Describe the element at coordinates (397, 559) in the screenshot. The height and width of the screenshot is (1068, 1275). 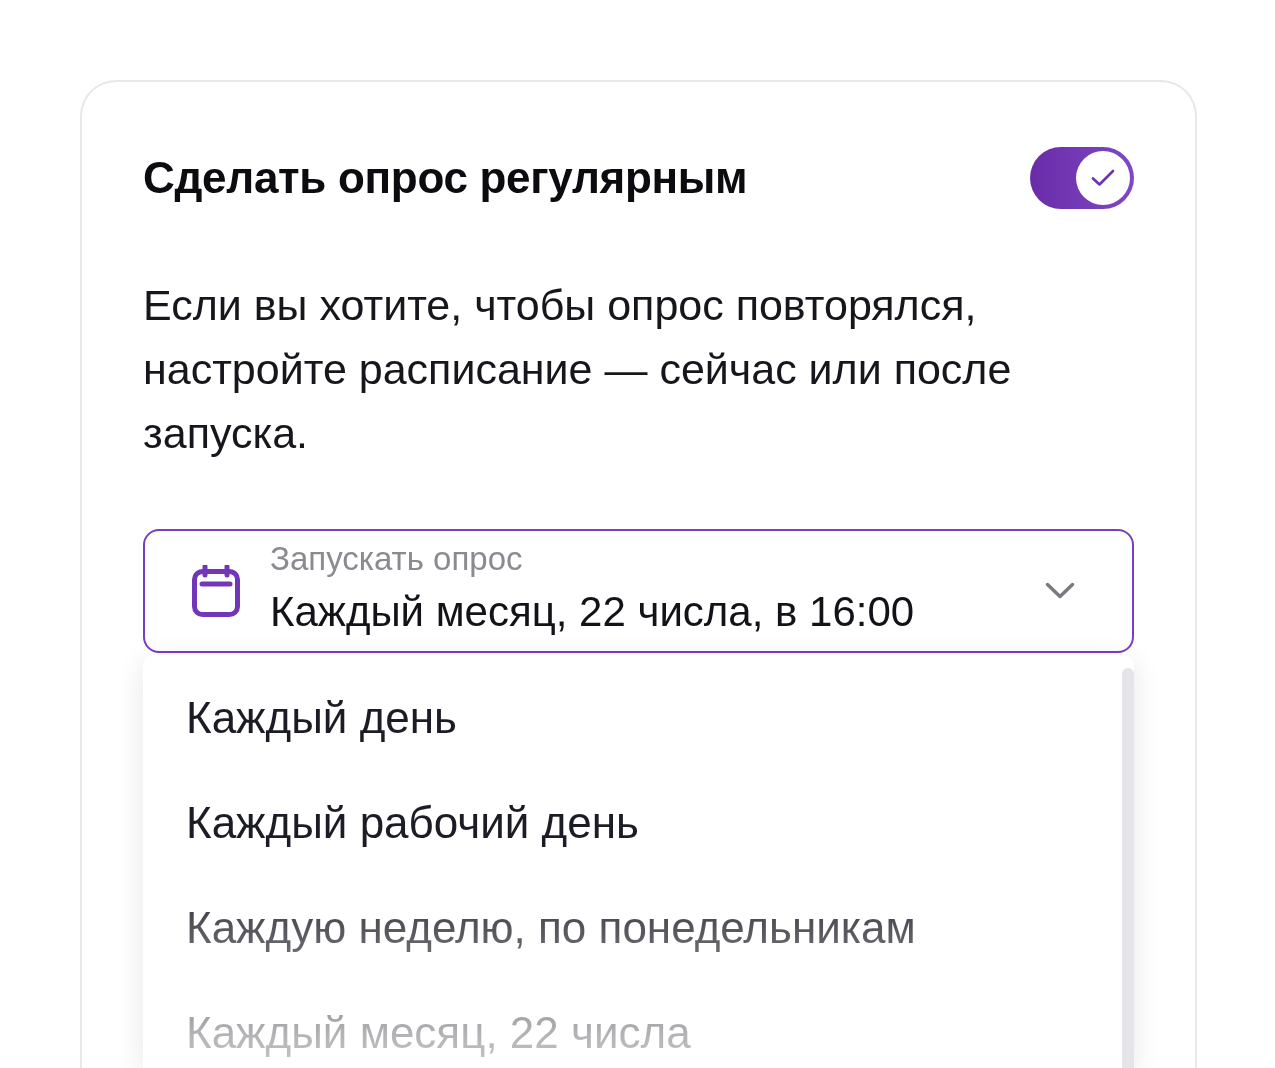
I see `field-label: Запускать опрос` at that location.